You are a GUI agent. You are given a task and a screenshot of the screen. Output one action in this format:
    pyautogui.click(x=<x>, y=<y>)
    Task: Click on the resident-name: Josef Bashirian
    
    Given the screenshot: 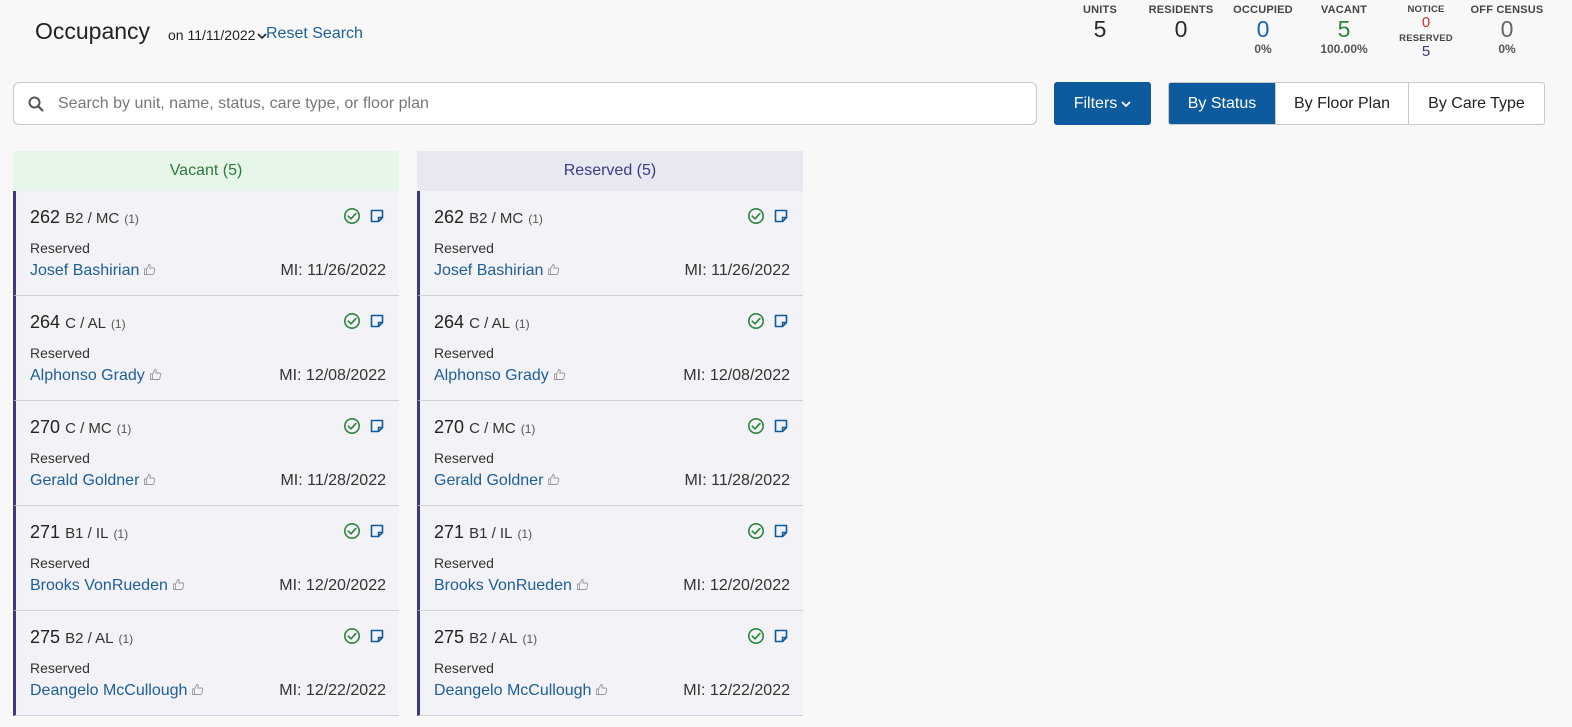 What is the action you would take?
    pyautogui.click(x=85, y=270)
    